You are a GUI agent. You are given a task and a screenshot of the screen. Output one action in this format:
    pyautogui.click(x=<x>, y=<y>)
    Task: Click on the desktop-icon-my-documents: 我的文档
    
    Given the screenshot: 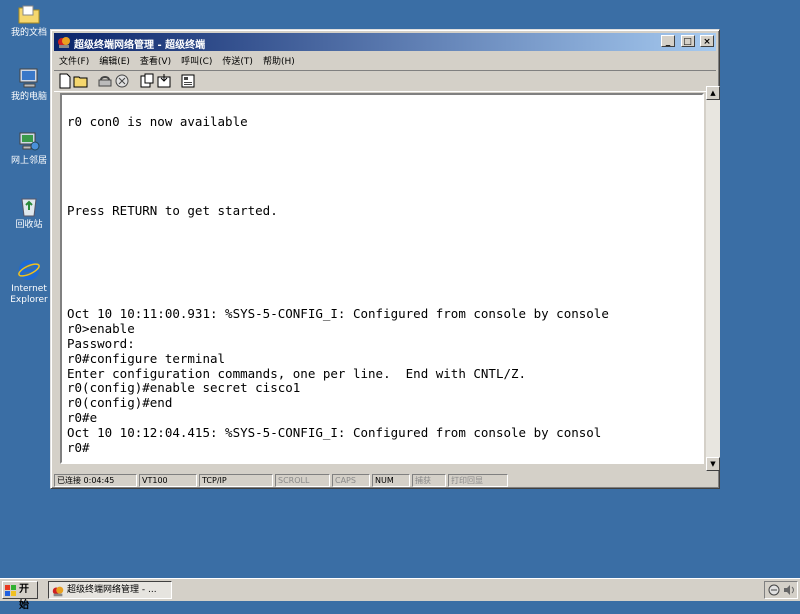 What is the action you would take?
    pyautogui.click(x=29, y=20)
    